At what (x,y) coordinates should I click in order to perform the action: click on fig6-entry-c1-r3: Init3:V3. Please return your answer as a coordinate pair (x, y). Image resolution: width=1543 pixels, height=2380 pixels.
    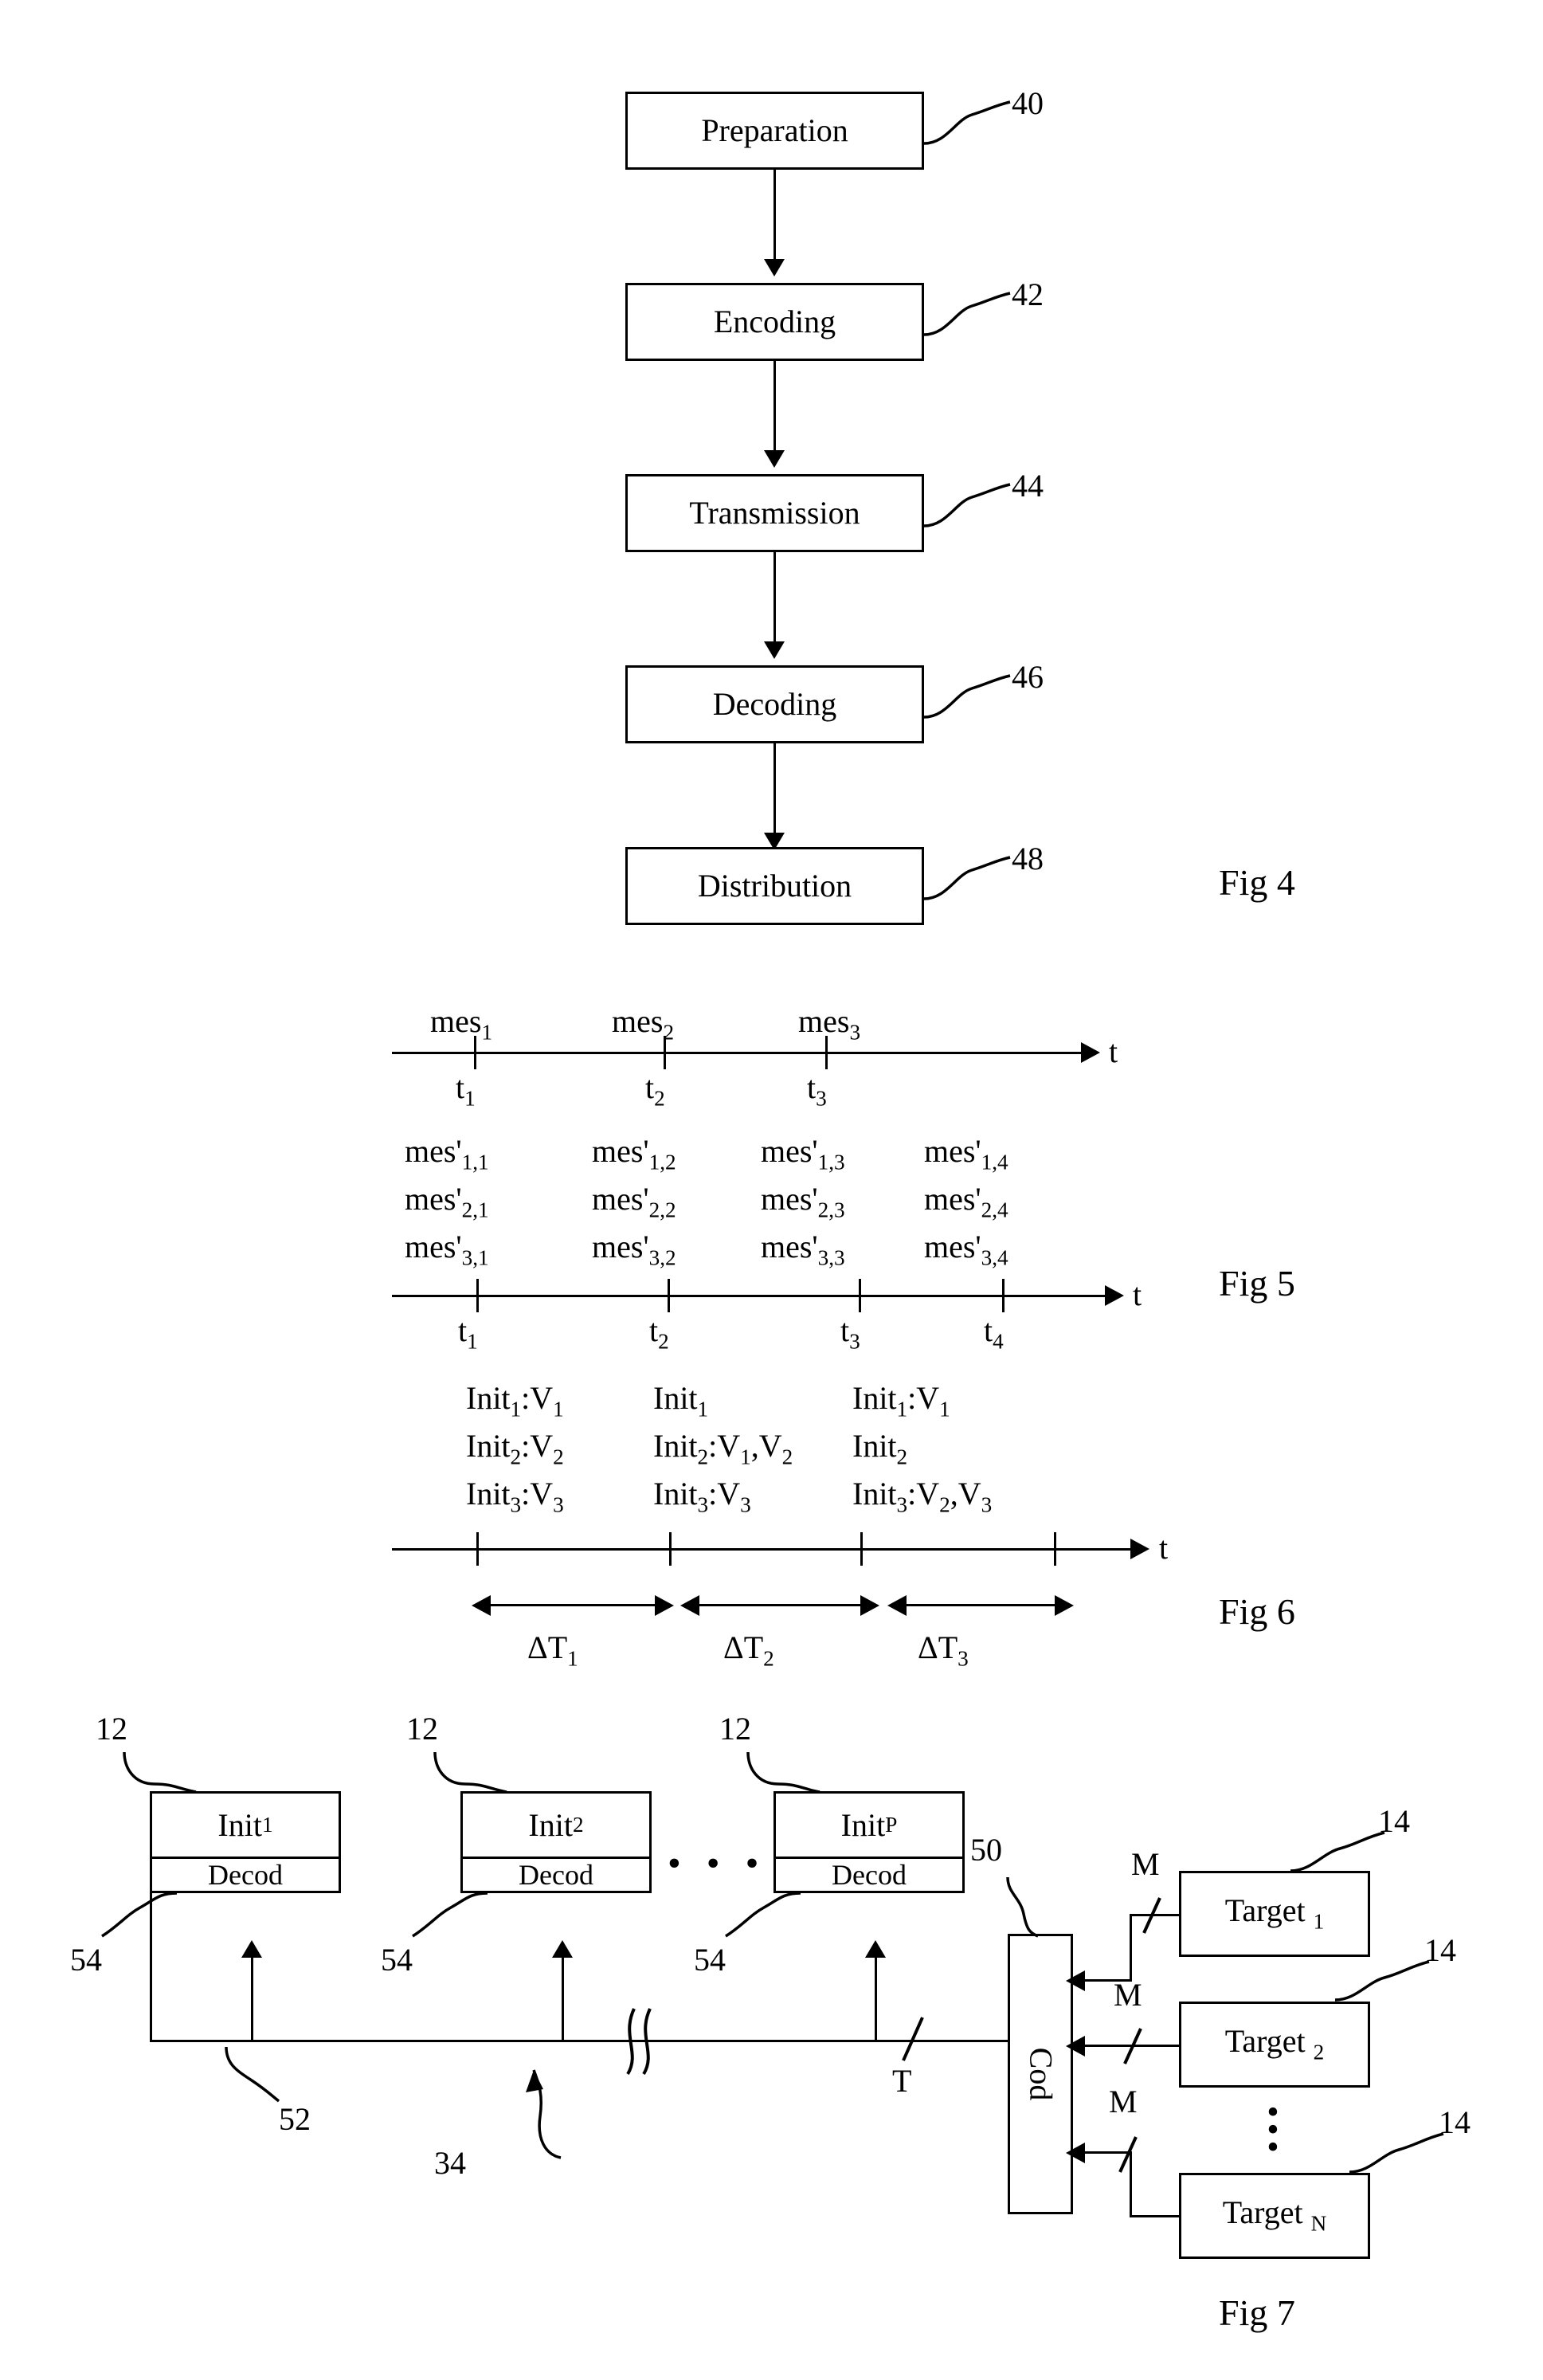
    Looking at the image, I should click on (515, 1496).